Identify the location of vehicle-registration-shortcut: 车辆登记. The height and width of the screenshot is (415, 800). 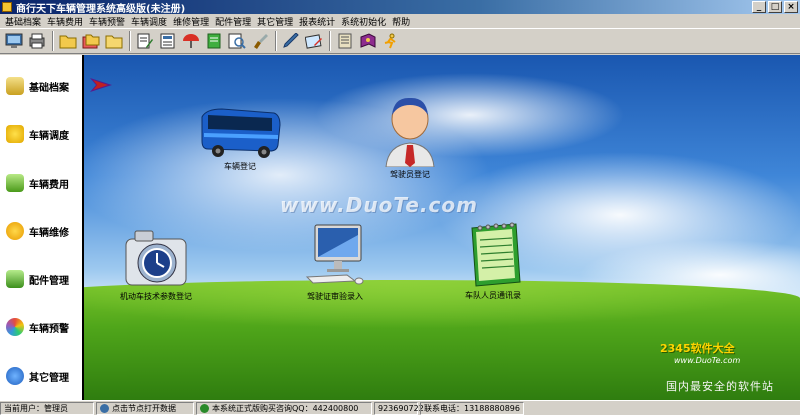
(240, 139).